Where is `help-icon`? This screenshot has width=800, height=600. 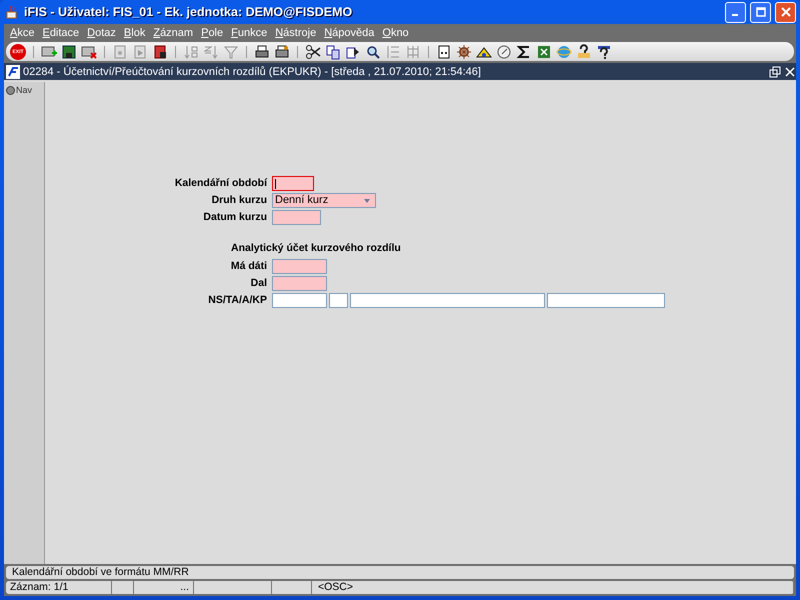
help-icon is located at coordinates (584, 52).